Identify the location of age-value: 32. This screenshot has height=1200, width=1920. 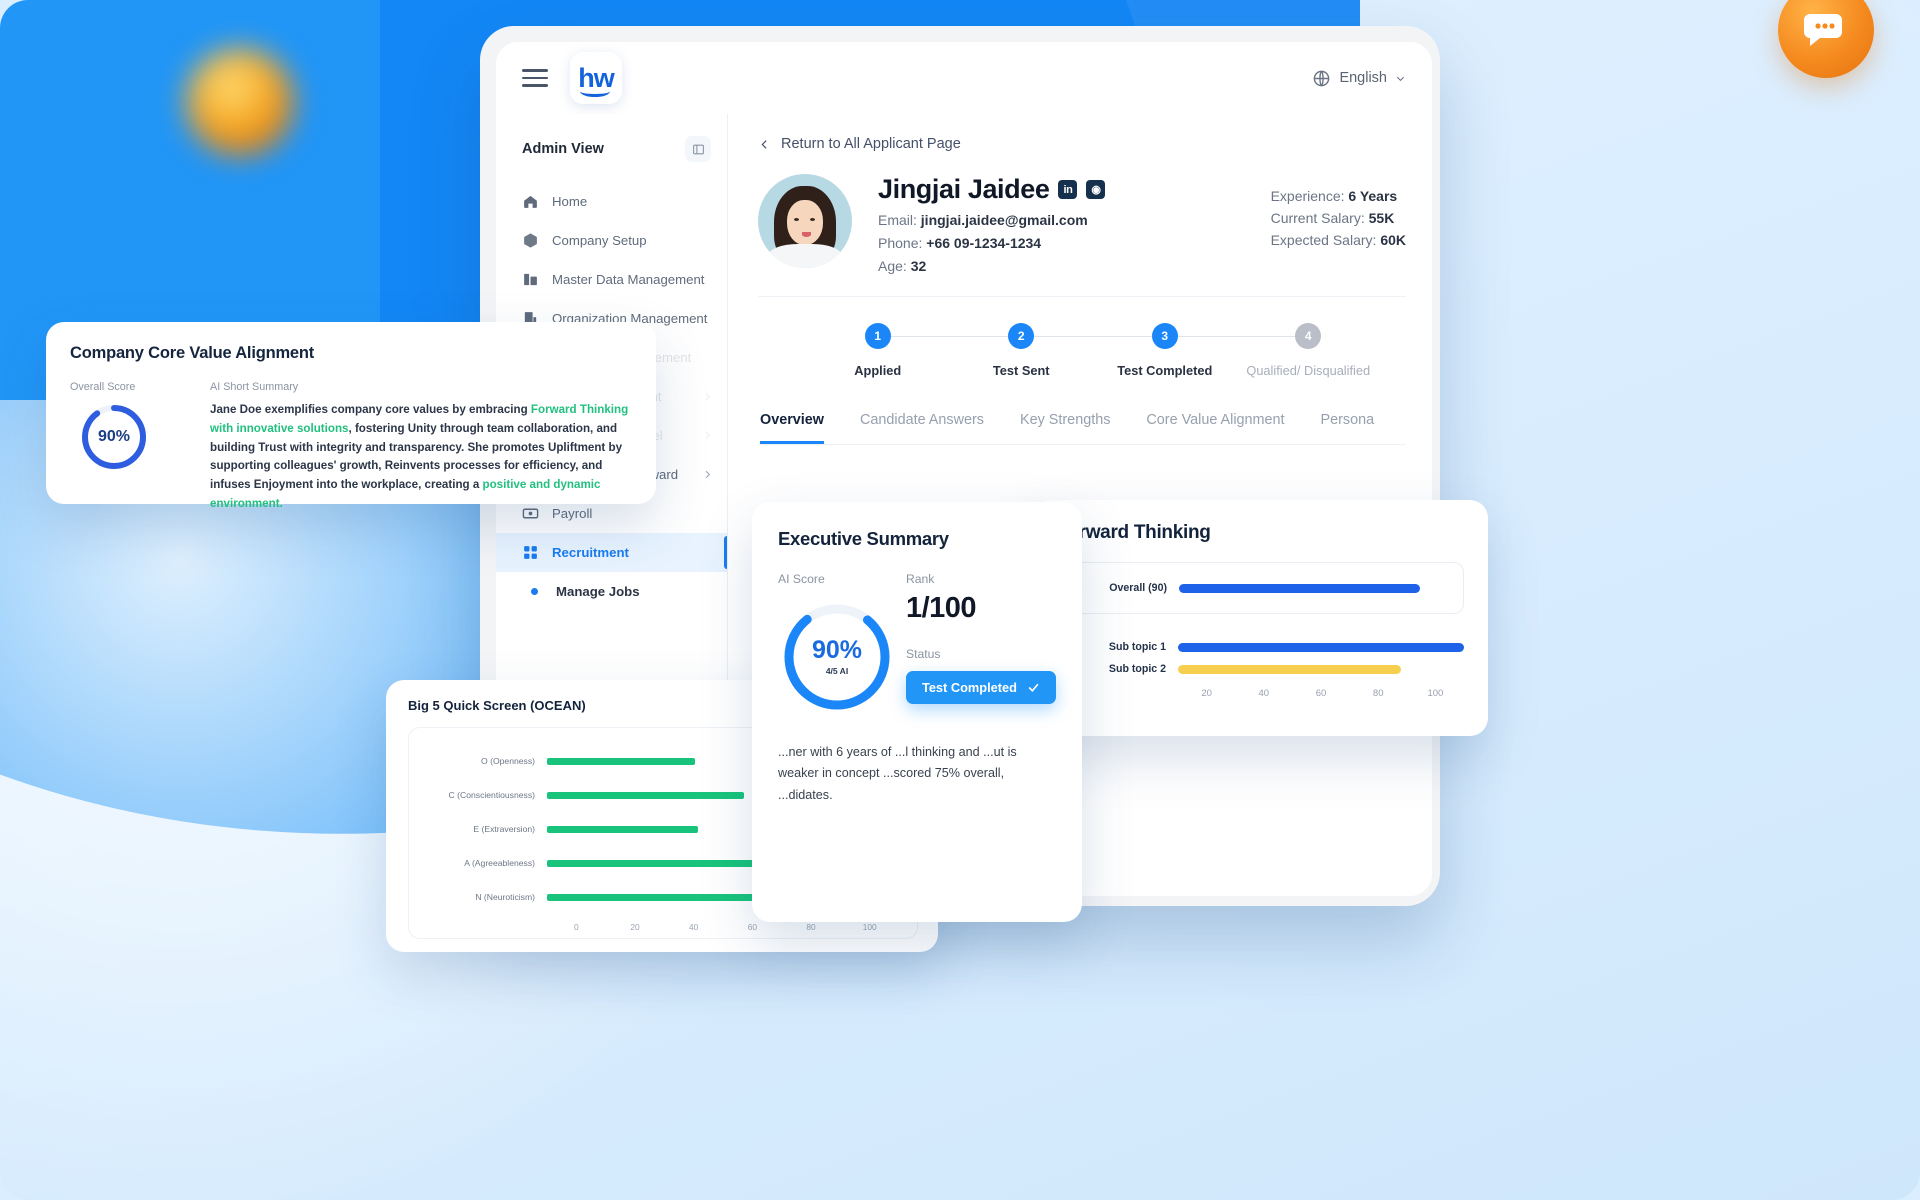
(918, 266).